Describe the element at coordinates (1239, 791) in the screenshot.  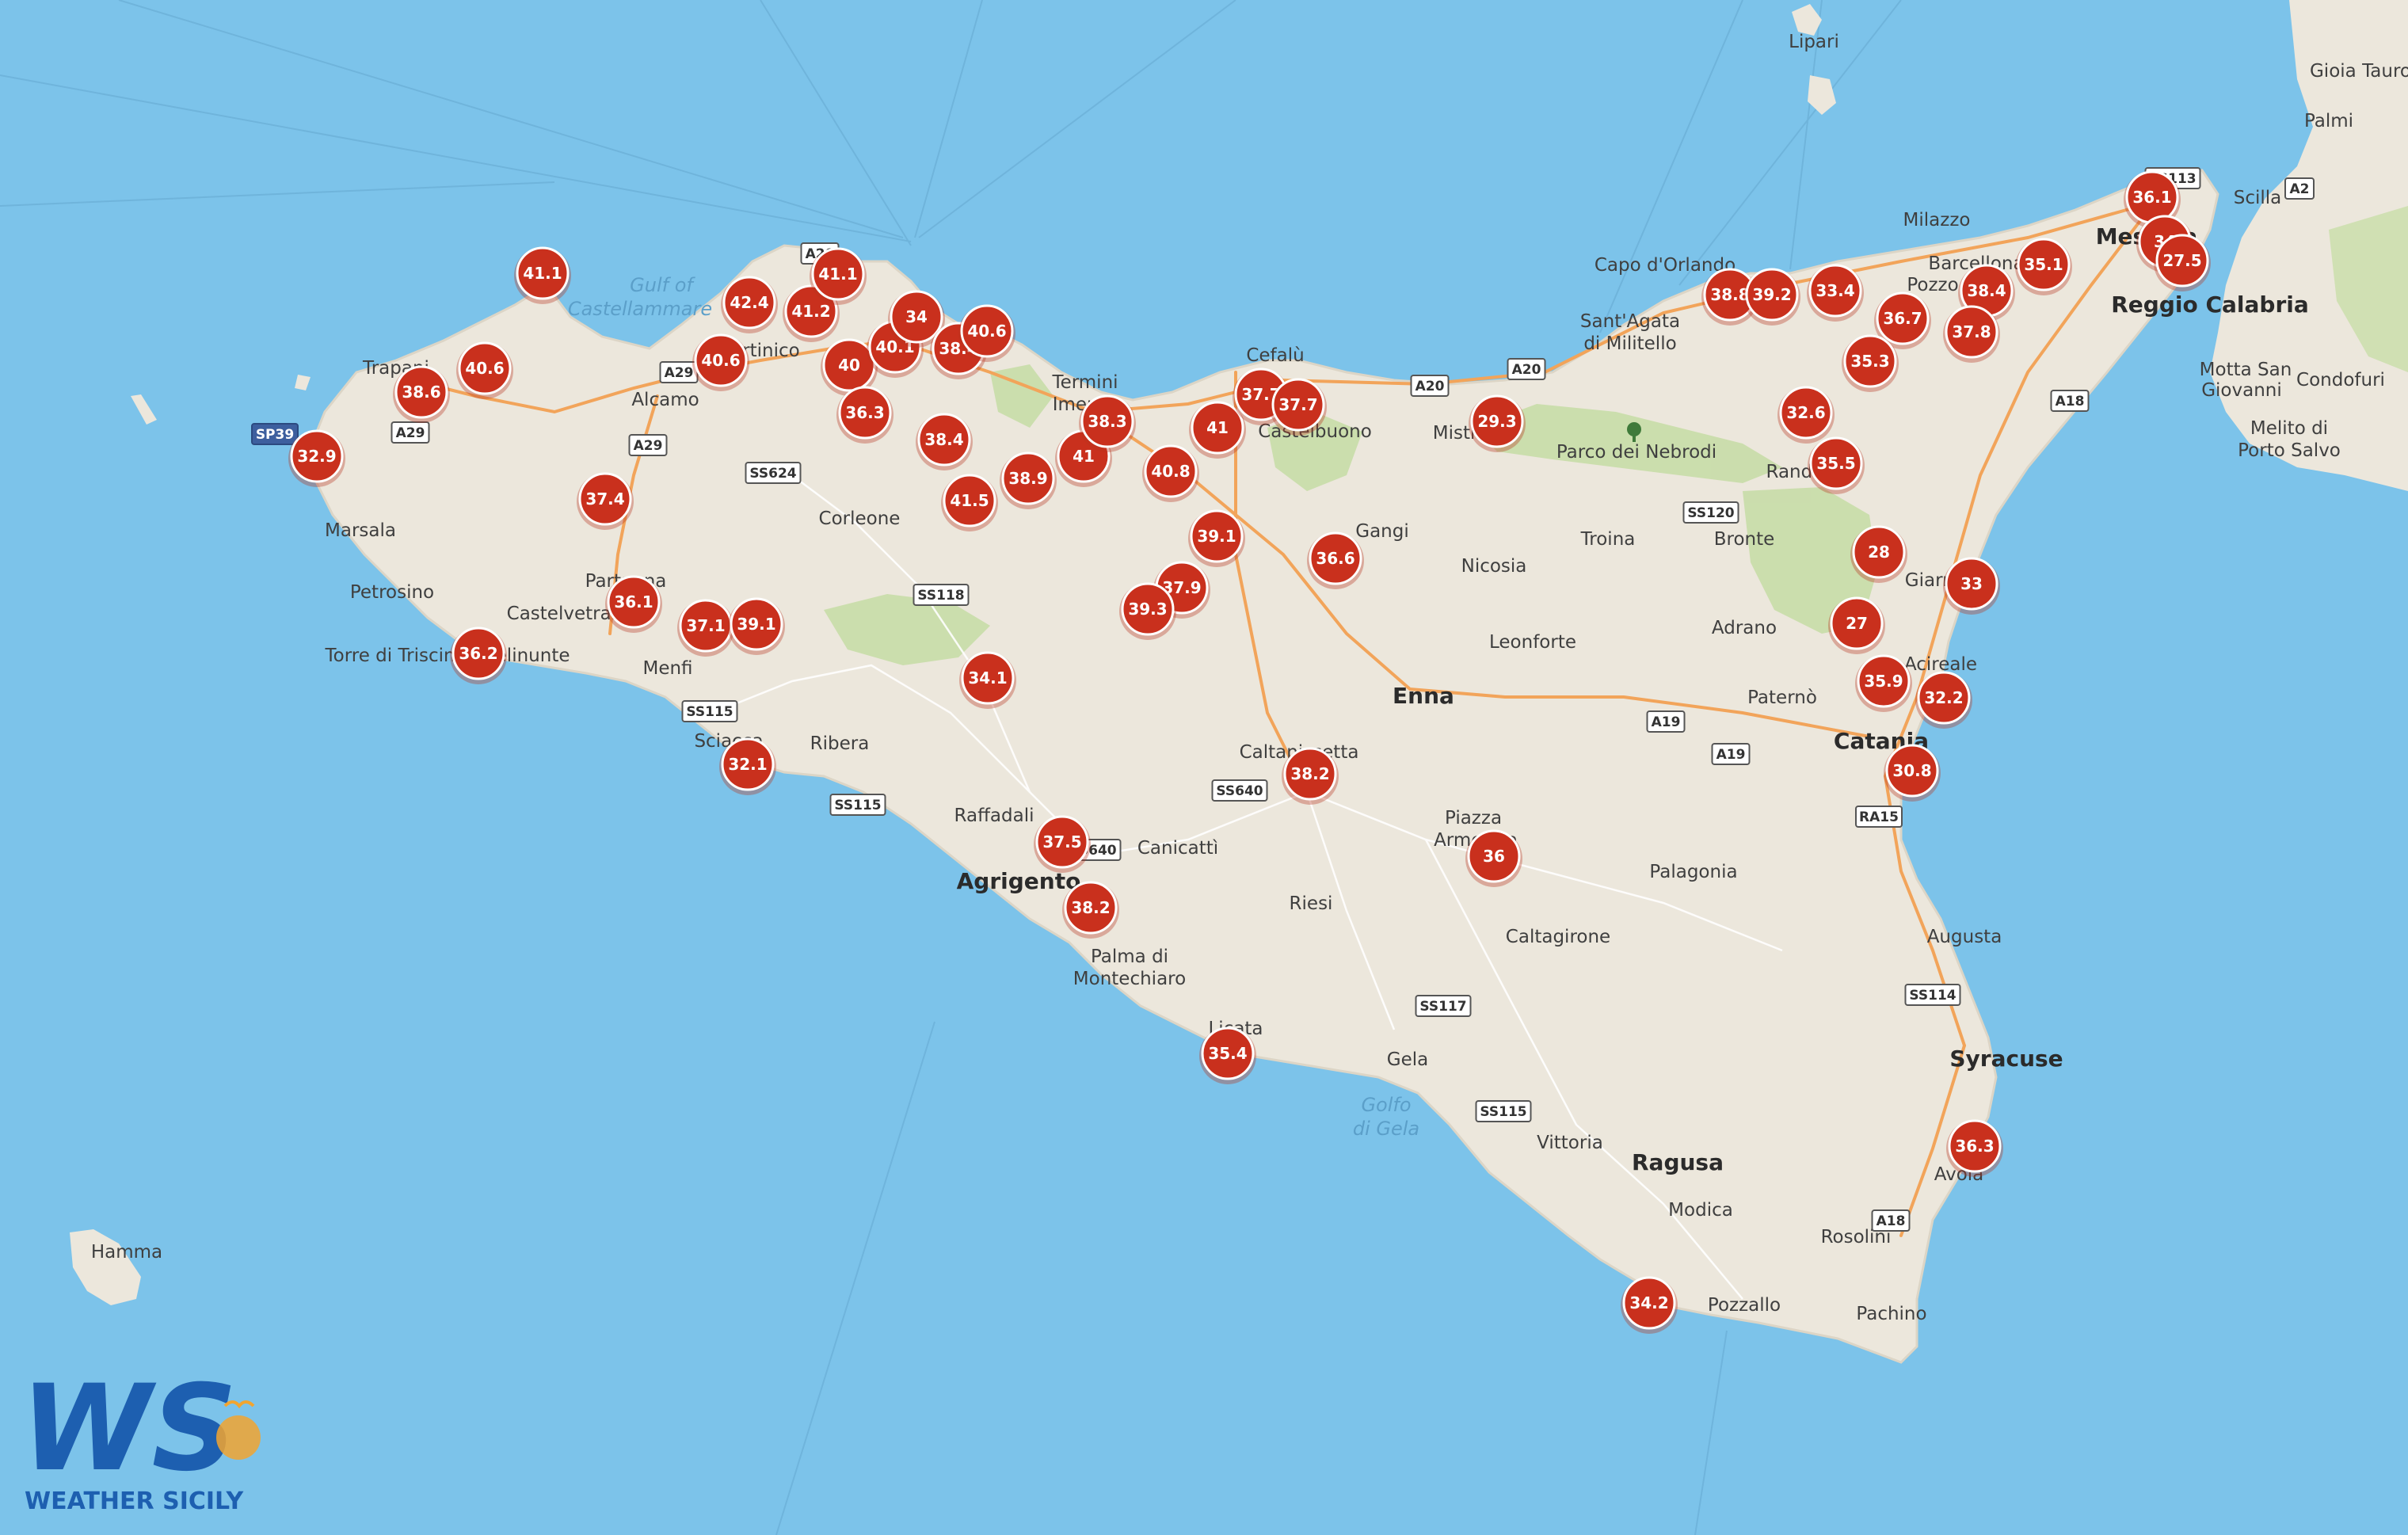
I see `road-shield-label: SS640` at that location.